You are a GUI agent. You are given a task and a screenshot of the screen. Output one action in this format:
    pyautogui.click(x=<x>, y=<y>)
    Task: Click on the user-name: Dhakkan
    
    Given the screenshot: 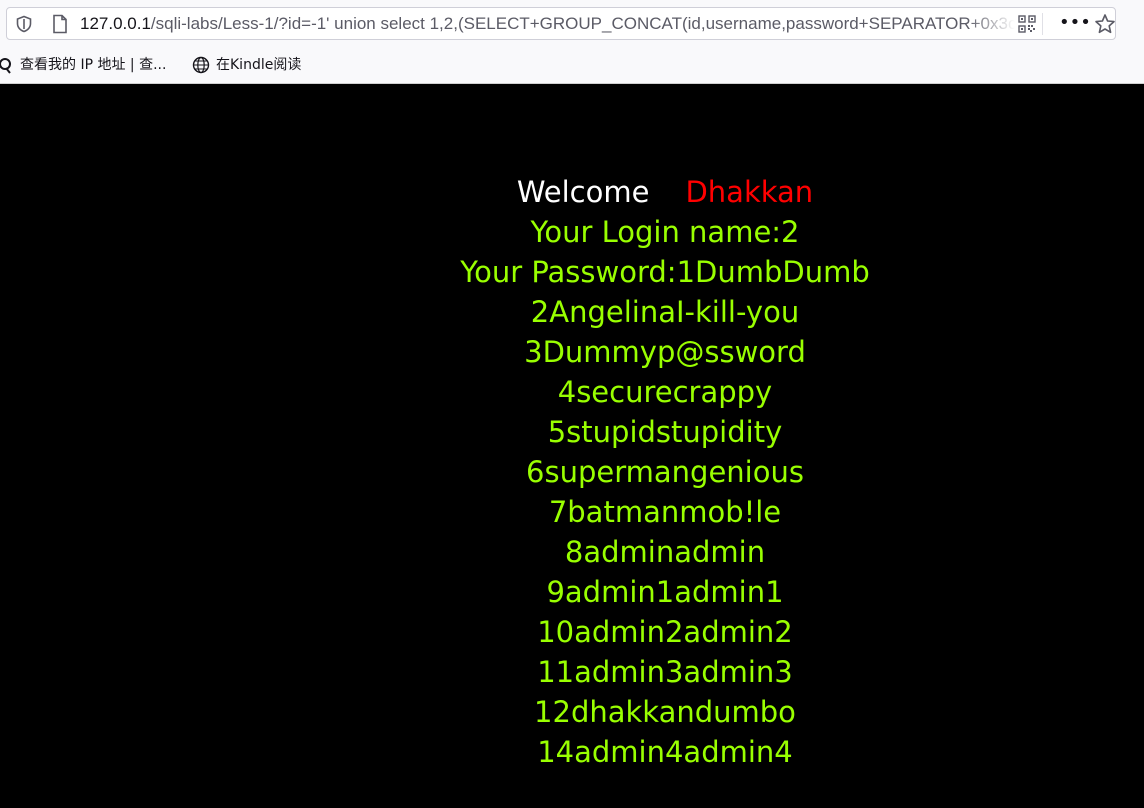 What is the action you would take?
    pyautogui.click(x=749, y=192)
    